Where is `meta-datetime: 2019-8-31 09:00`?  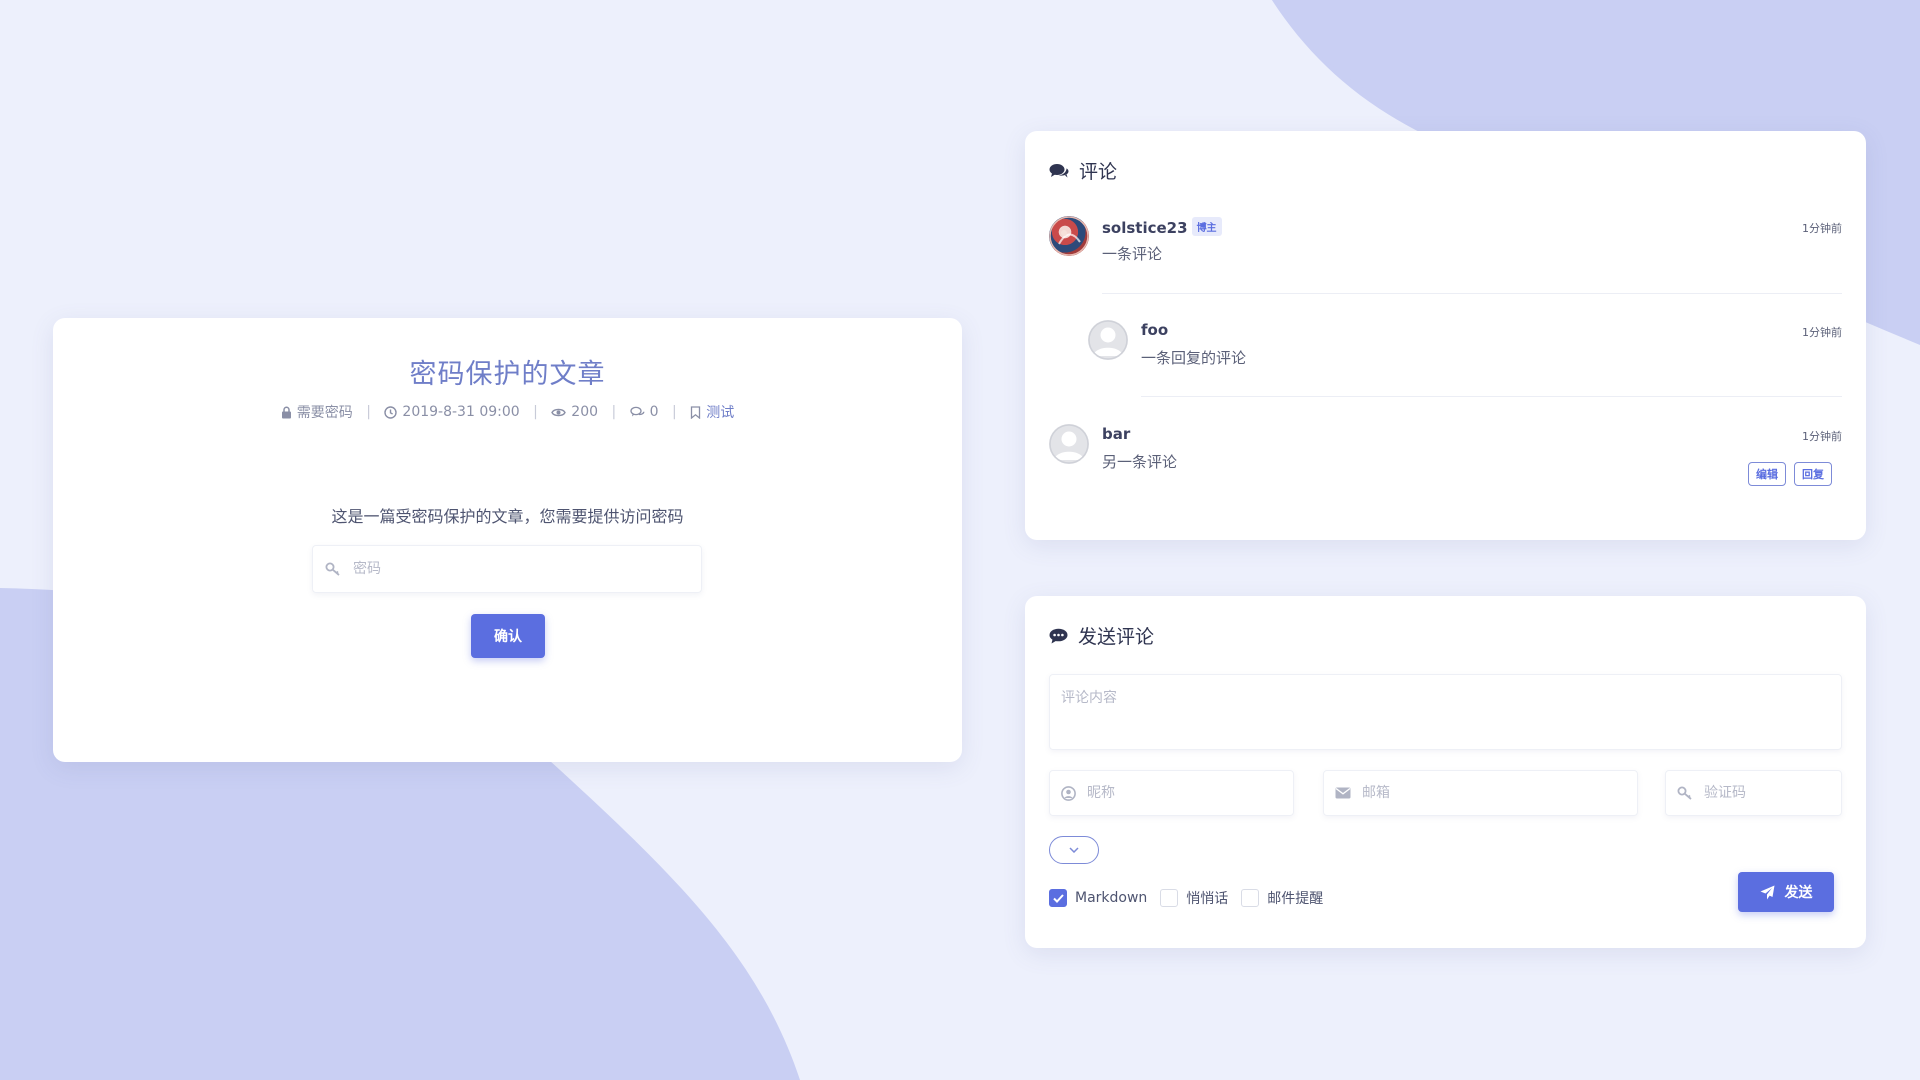 meta-datetime: 2019-8-31 09:00 is located at coordinates (452, 412).